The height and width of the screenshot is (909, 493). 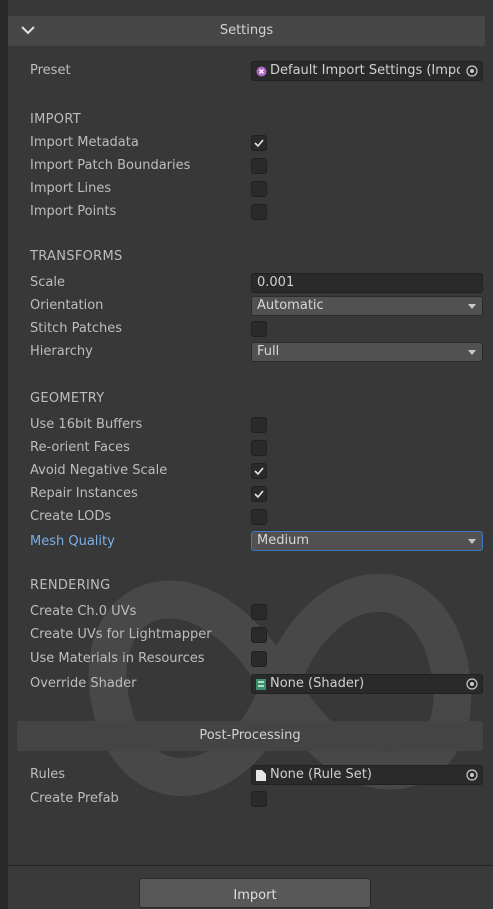 I want to click on mesh-quality-value: Medium, so click(x=283, y=540).